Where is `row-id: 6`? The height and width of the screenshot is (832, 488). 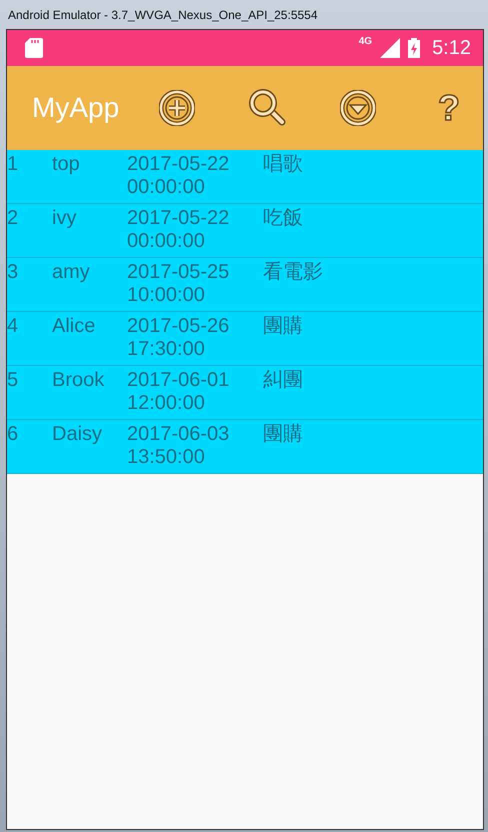 row-id: 6 is located at coordinates (13, 434).